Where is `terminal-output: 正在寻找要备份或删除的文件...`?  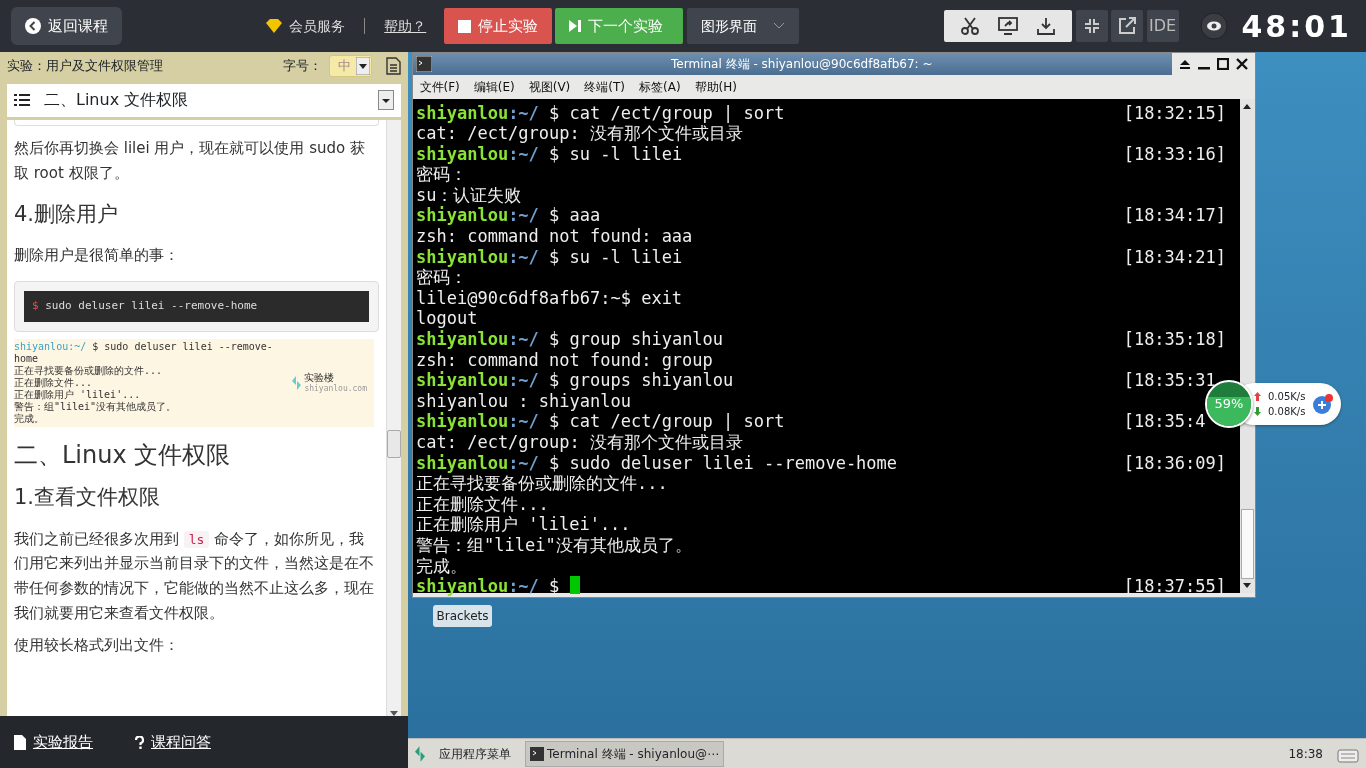
terminal-output: 正在寻找要备份或删除的文件... is located at coordinates (542, 483).